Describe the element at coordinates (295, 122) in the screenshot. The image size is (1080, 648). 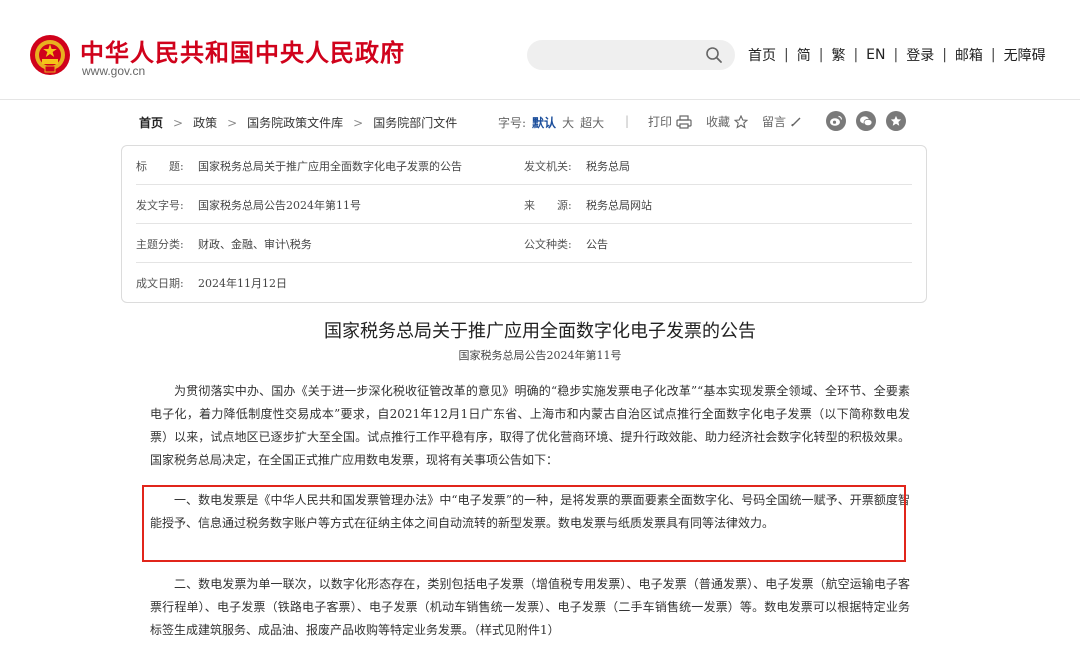
I see `breadcrumb-policy-library: 国务院政策文件库` at that location.